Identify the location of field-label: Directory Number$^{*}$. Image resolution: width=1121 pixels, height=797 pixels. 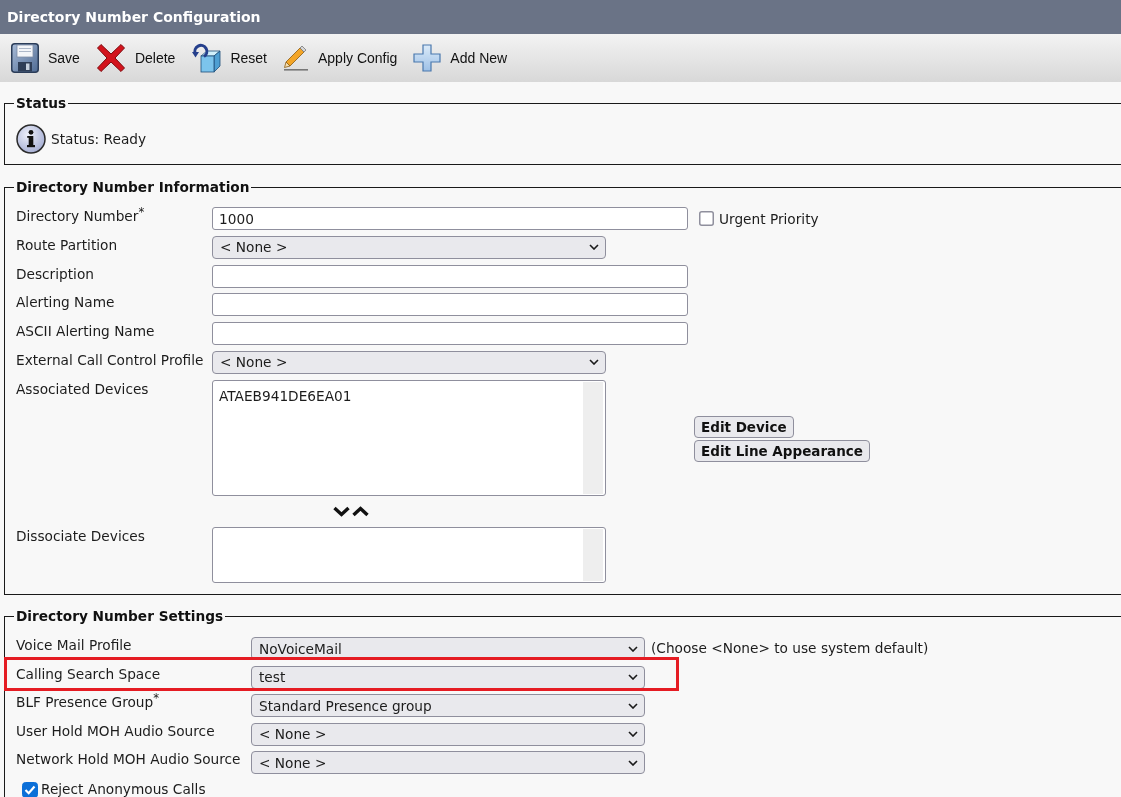
(81, 215).